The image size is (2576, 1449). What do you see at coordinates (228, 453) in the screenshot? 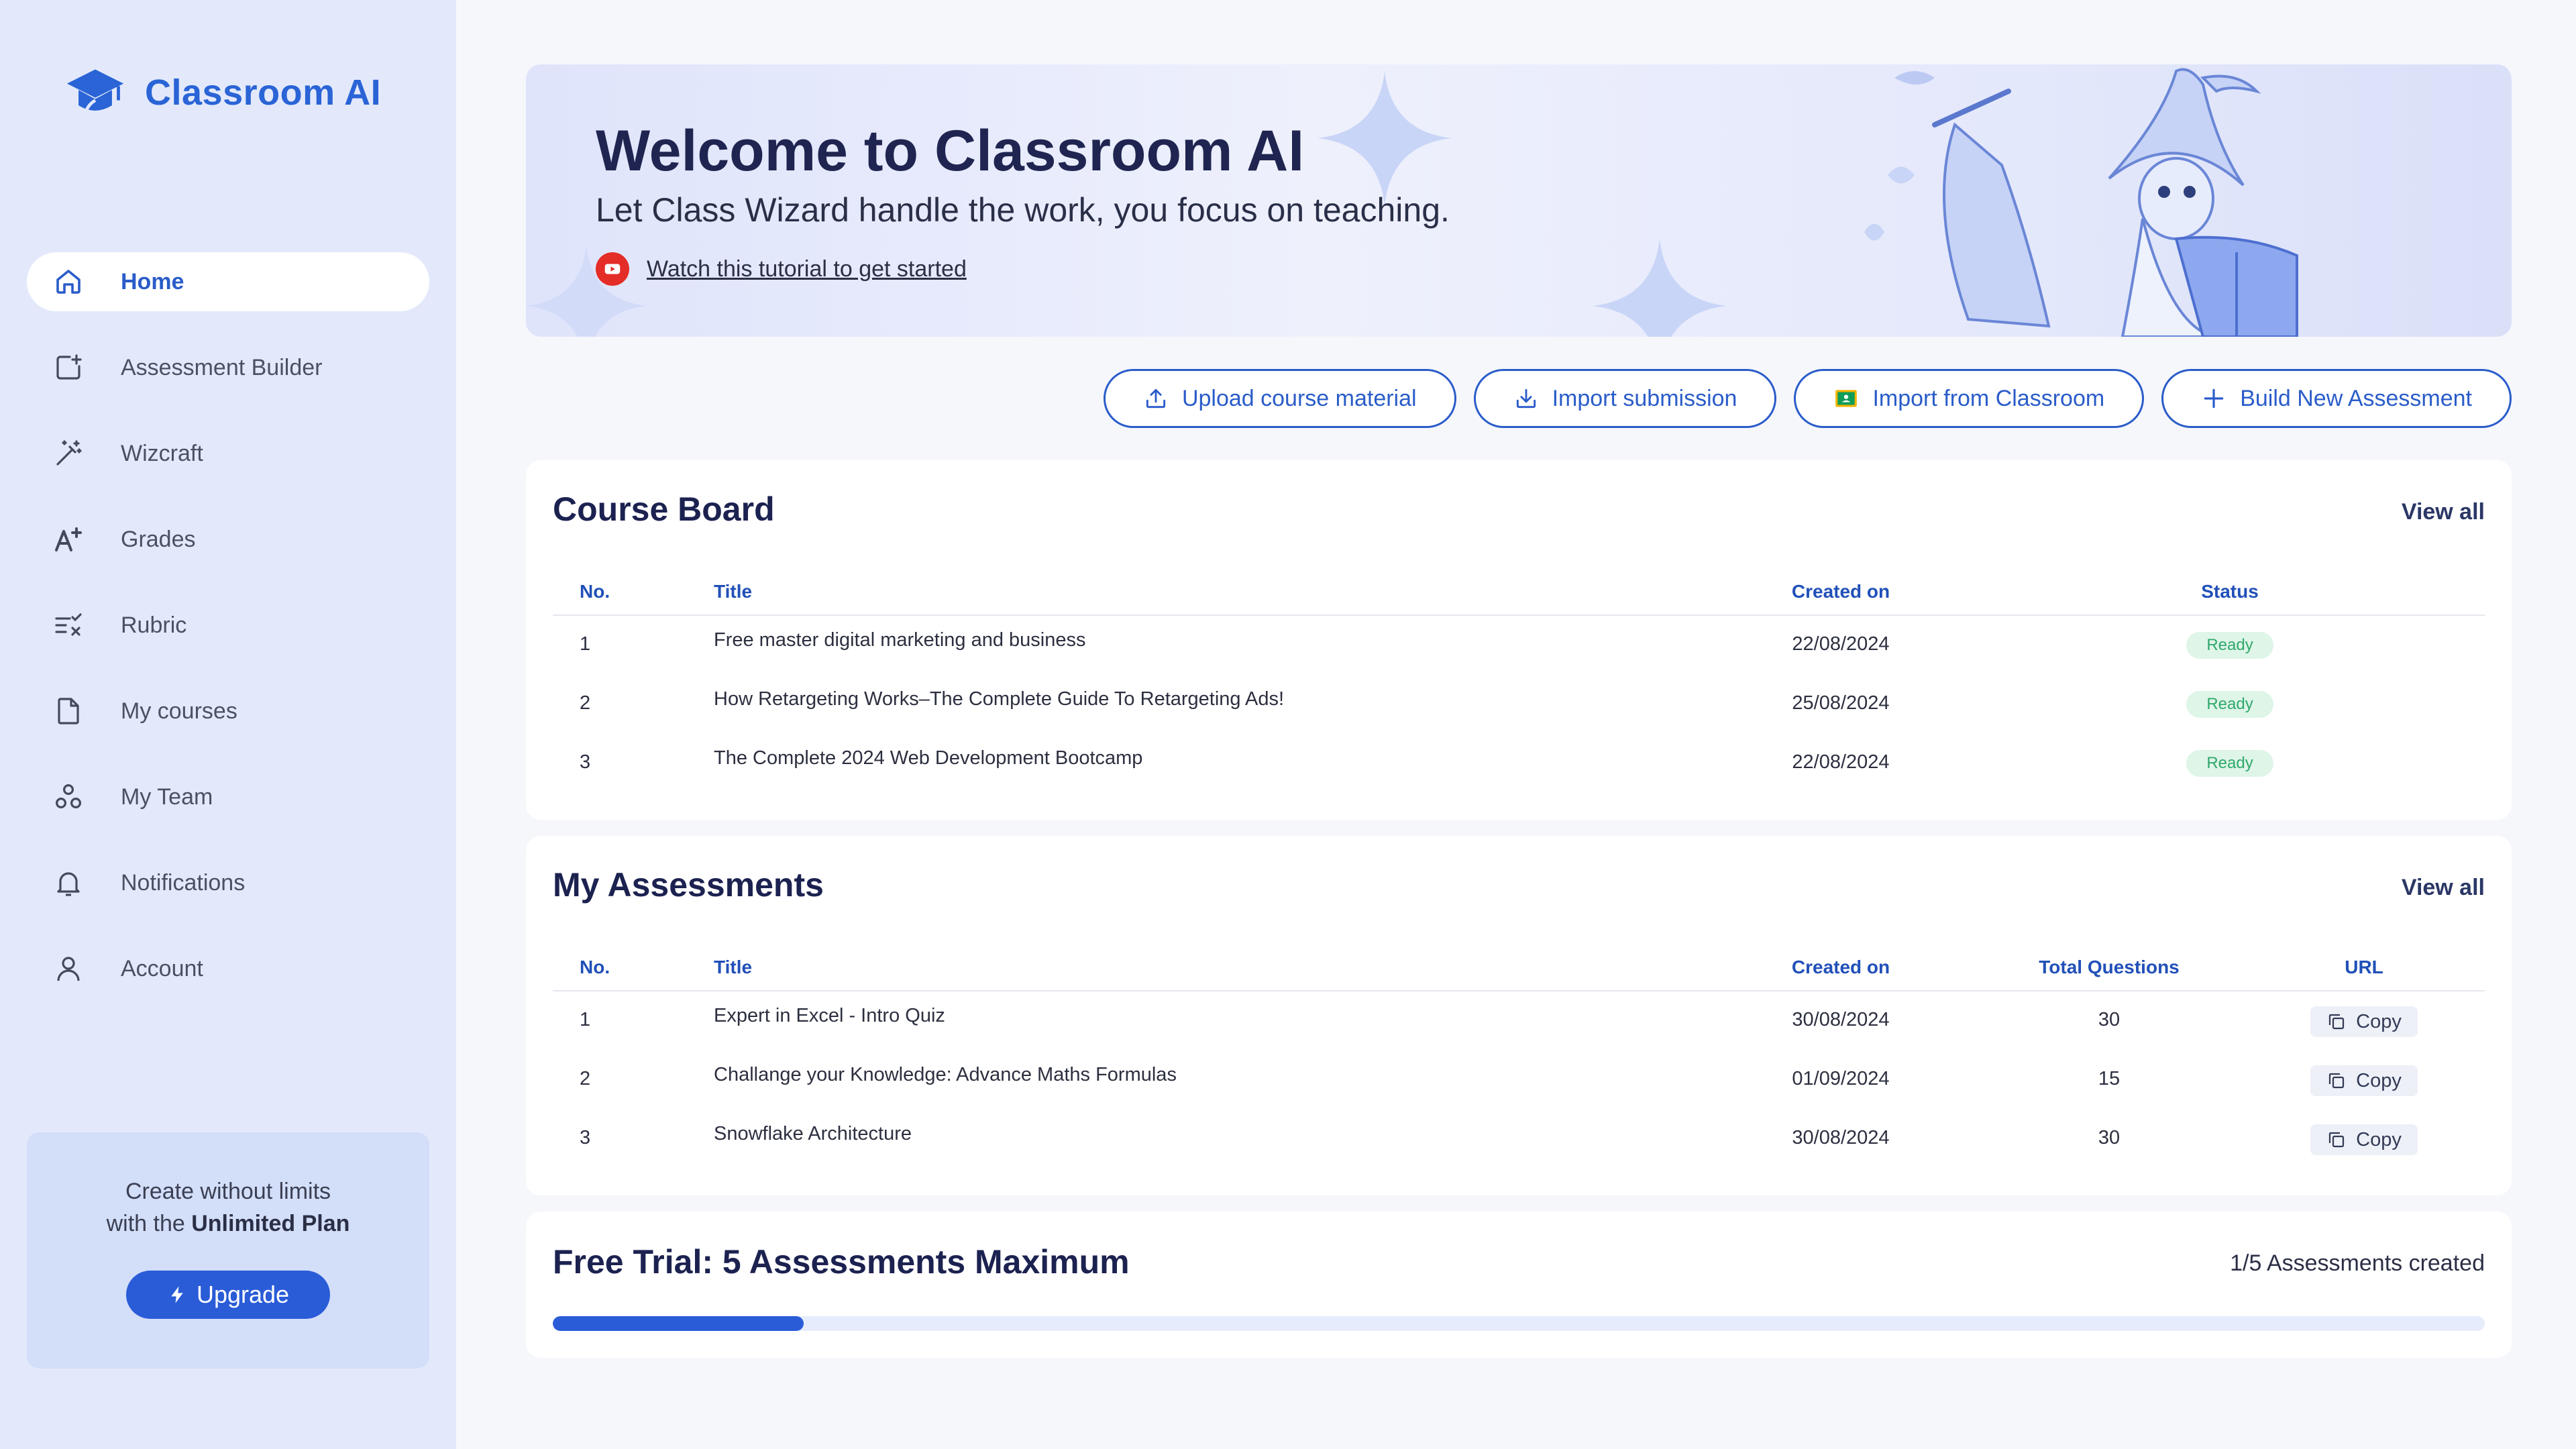
I see `sidebar-item-wizcraft: Wizcraft` at bounding box center [228, 453].